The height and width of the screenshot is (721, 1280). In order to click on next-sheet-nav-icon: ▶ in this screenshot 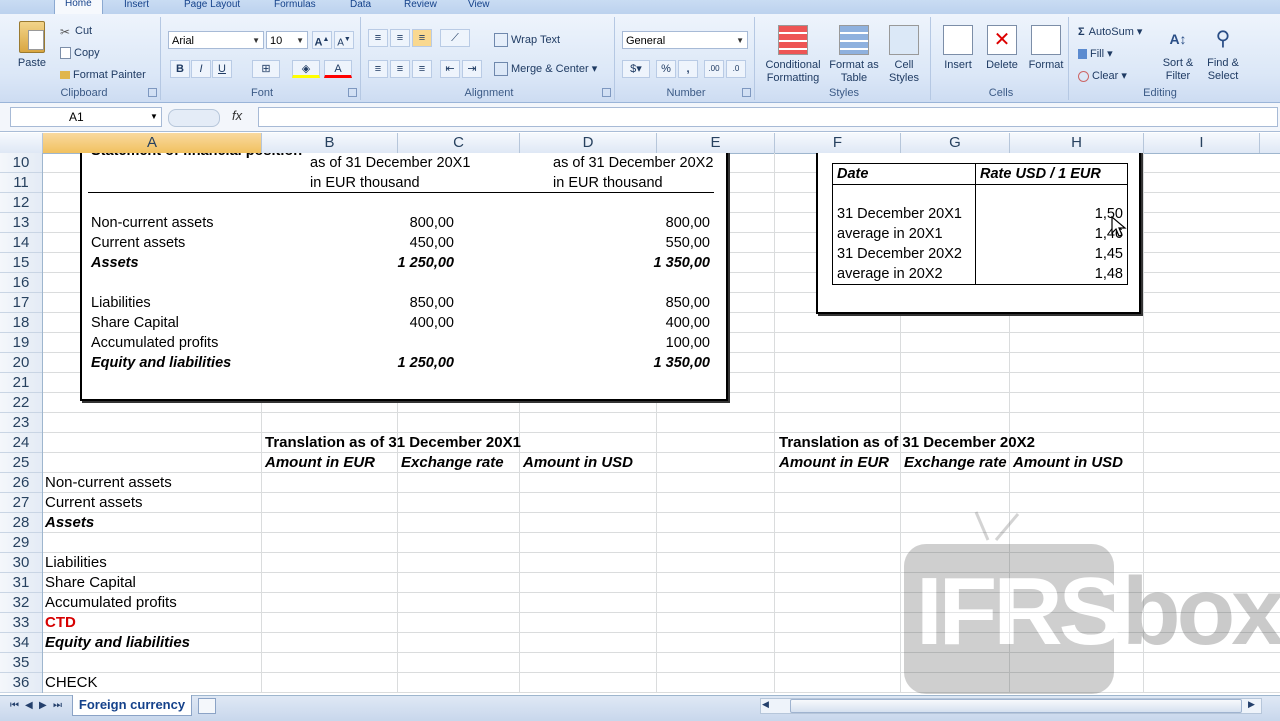, I will do `click(43, 705)`.